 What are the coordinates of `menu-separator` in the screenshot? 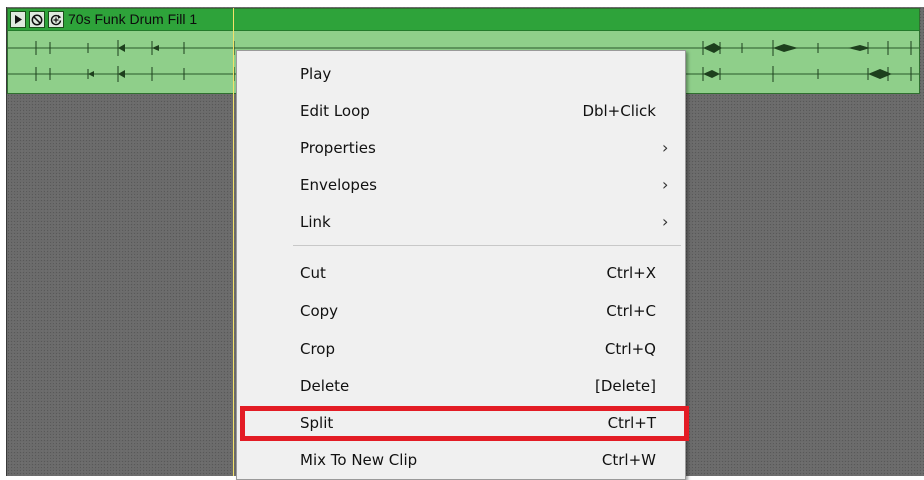 It's located at (487, 245).